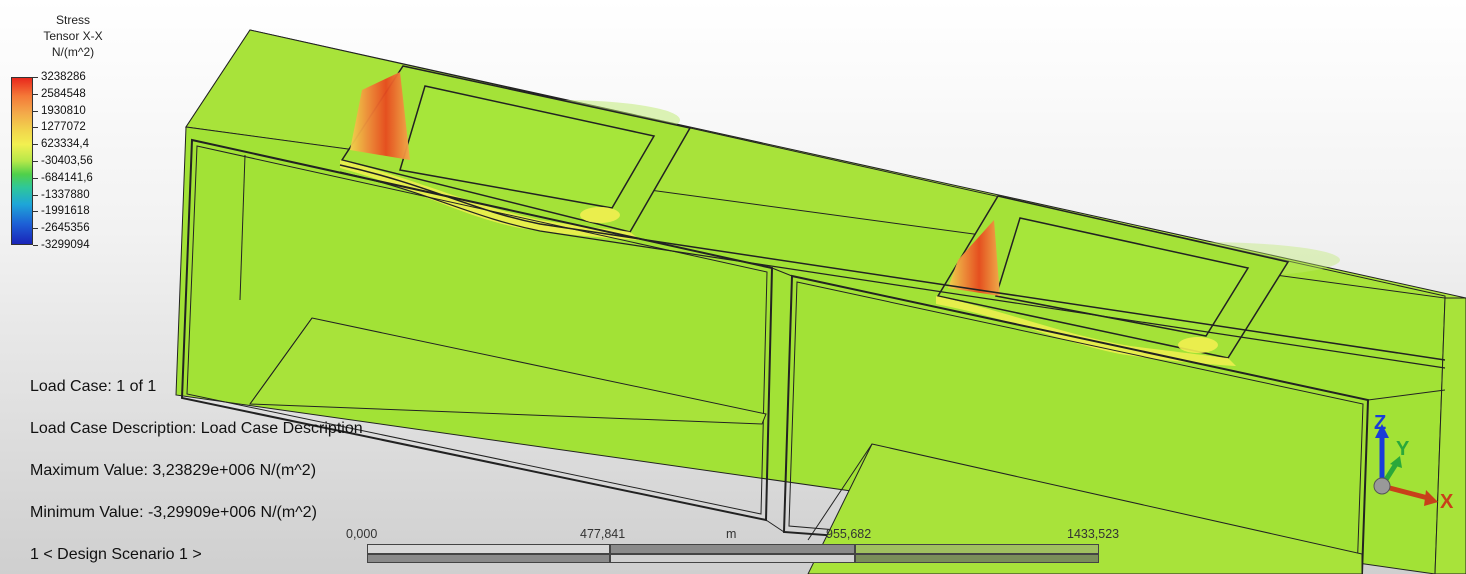 This screenshot has height=574, width=1466. I want to click on legend-value: 1930810, so click(63, 110).